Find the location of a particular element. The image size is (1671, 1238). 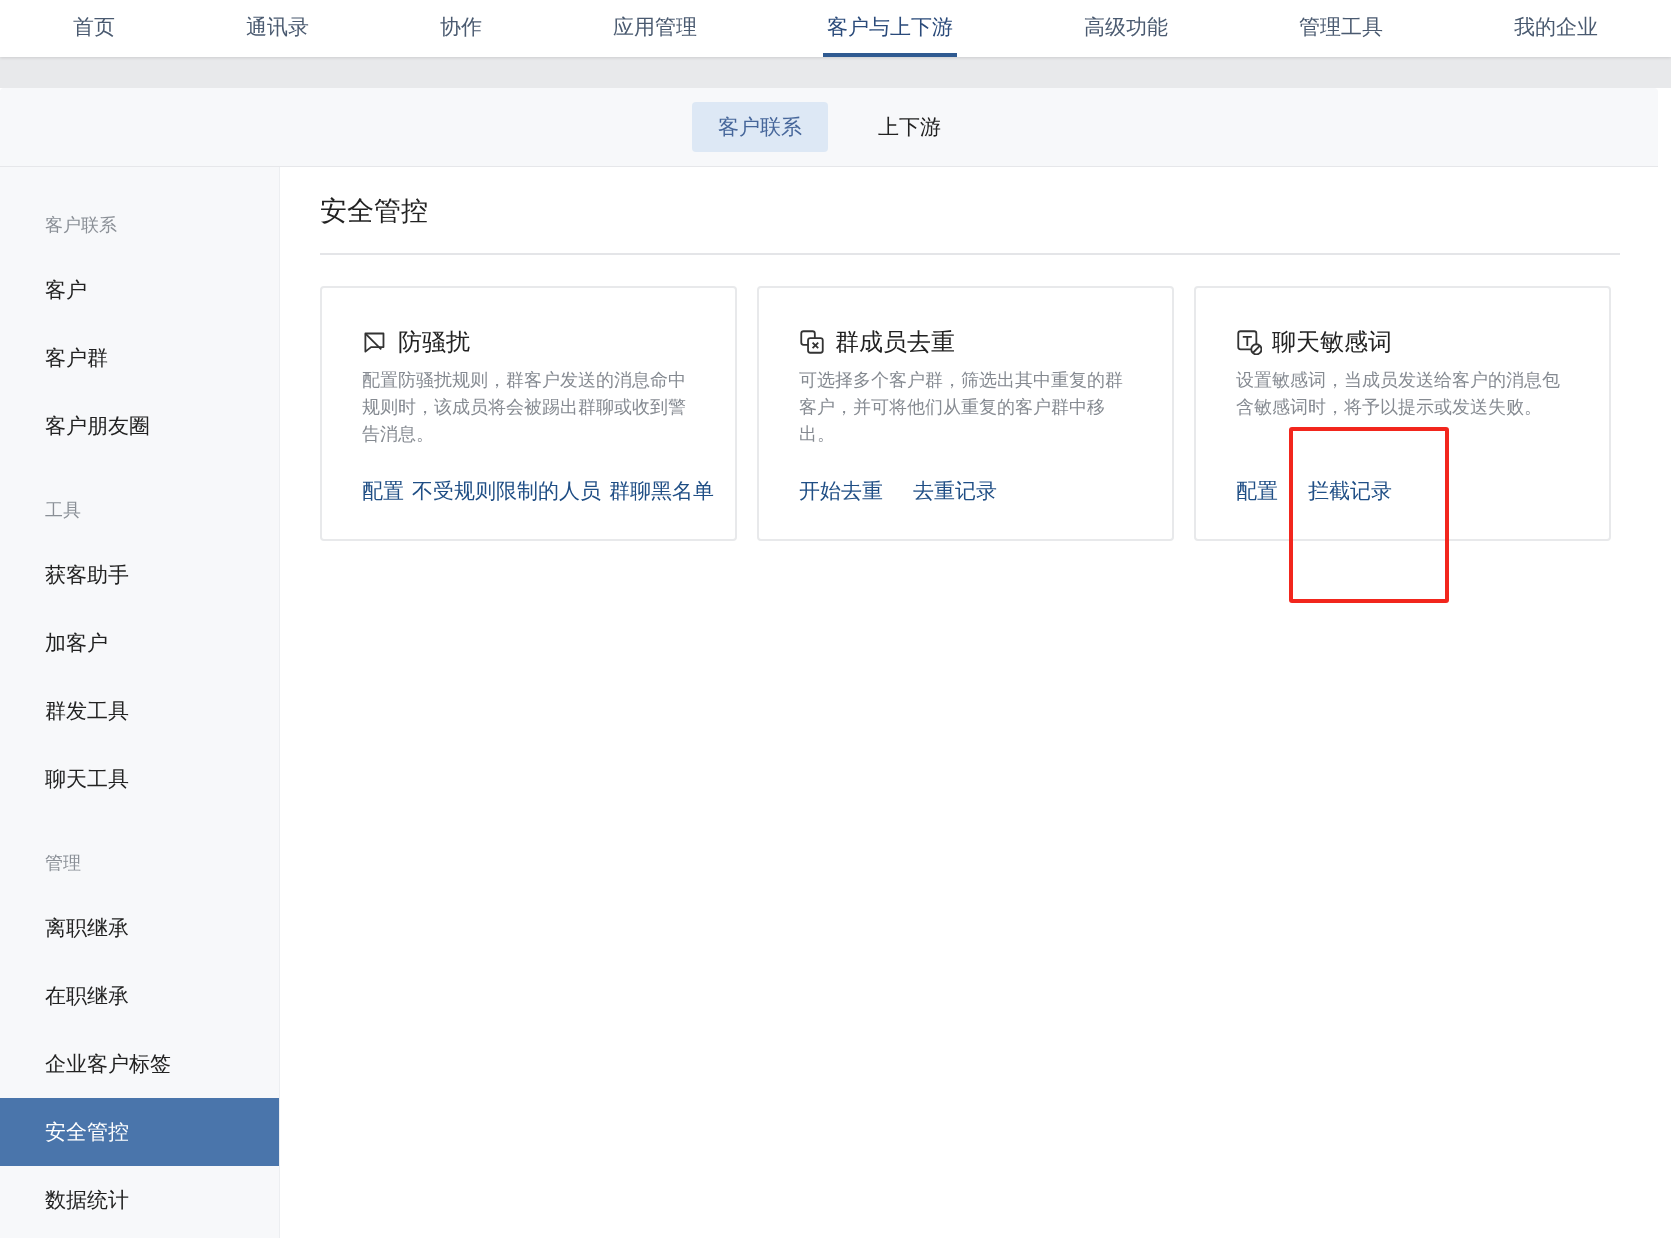

card-description: 可选择多个客户群，筛选出其中重复的群客户，并可将他们从重复的客户群中移出。 is located at coordinates (961, 407).